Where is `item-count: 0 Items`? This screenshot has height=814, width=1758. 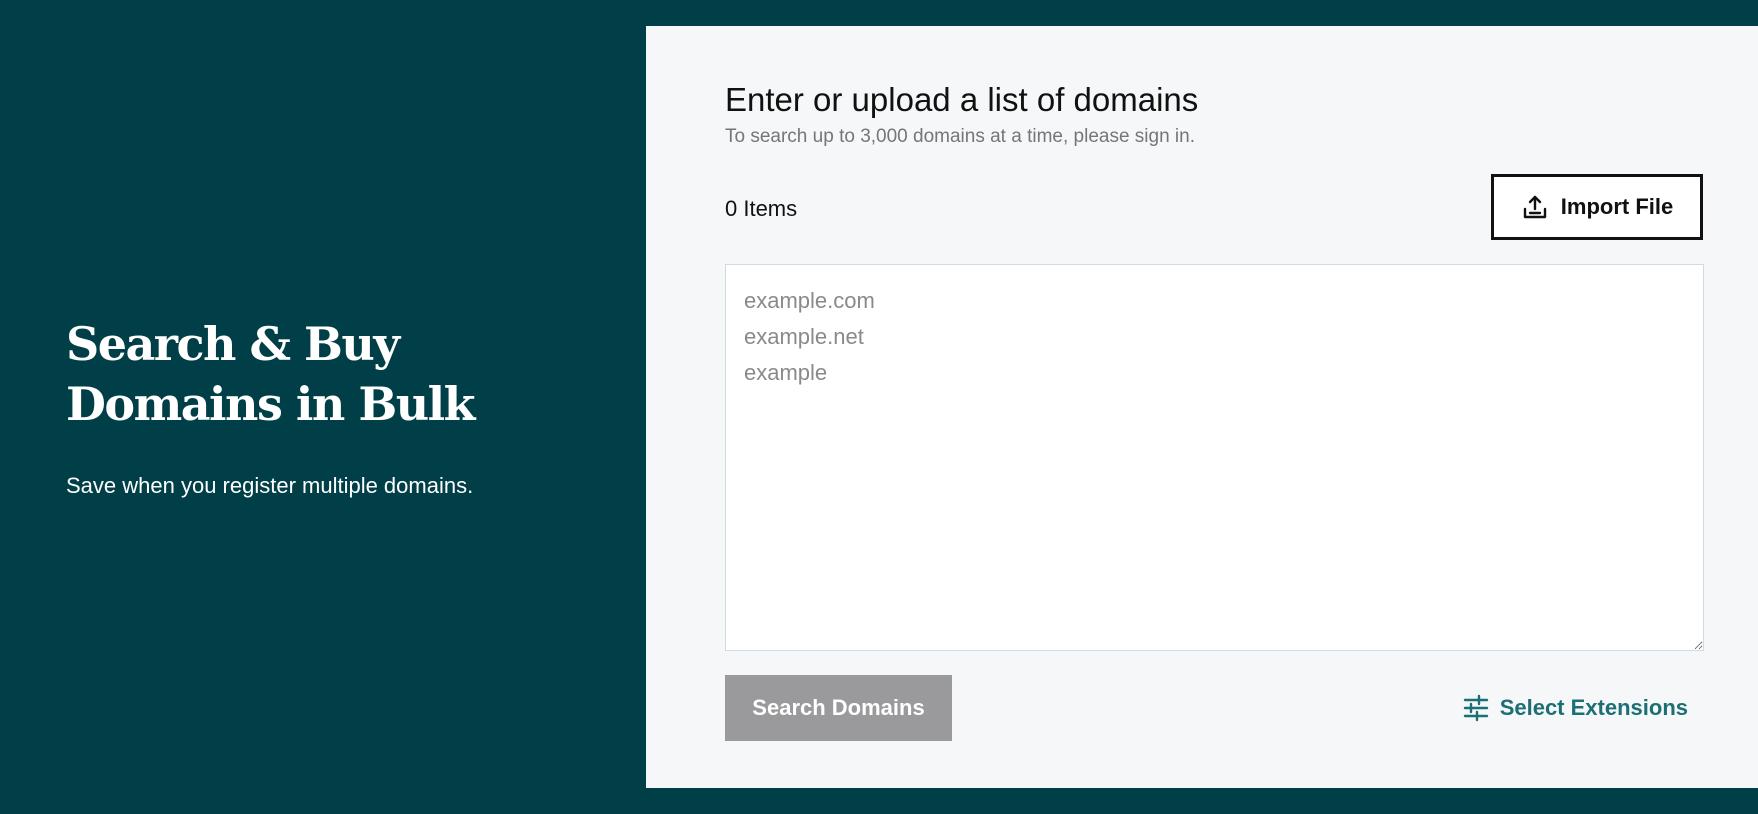
item-count: 0 Items is located at coordinates (761, 208).